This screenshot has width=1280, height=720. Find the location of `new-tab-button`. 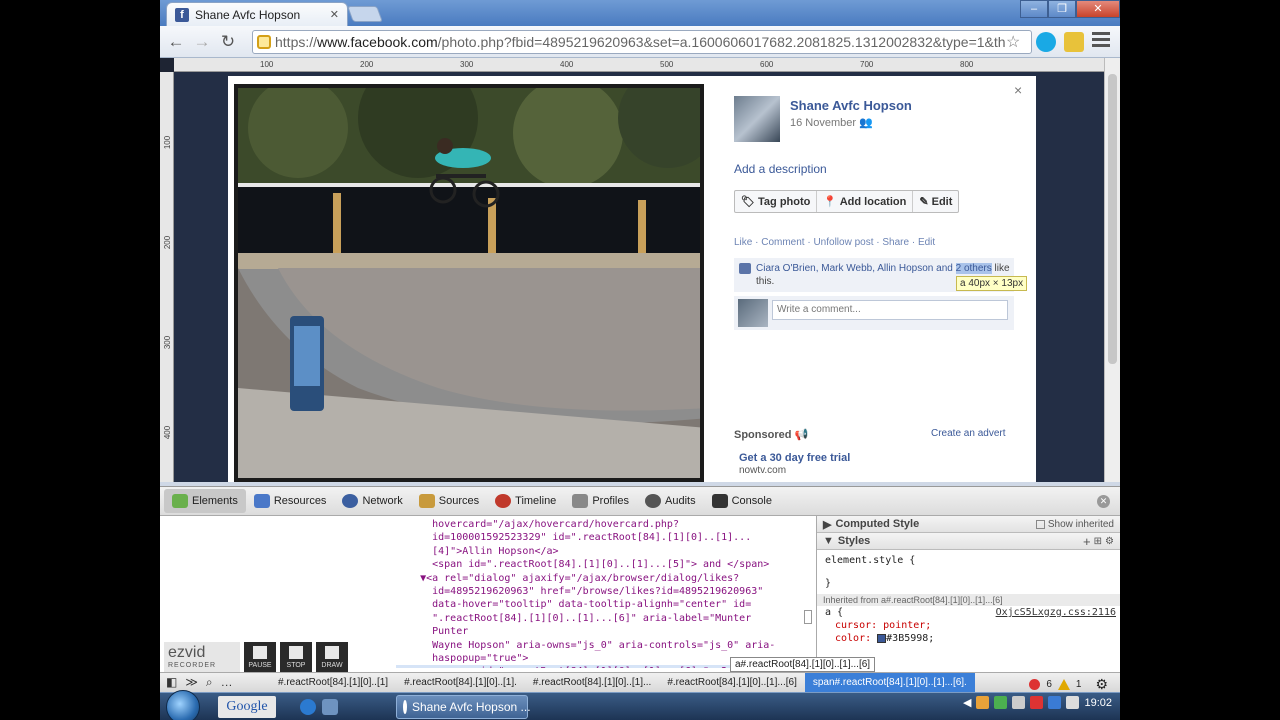

new-tab-button is located at coordinates (365, 14).